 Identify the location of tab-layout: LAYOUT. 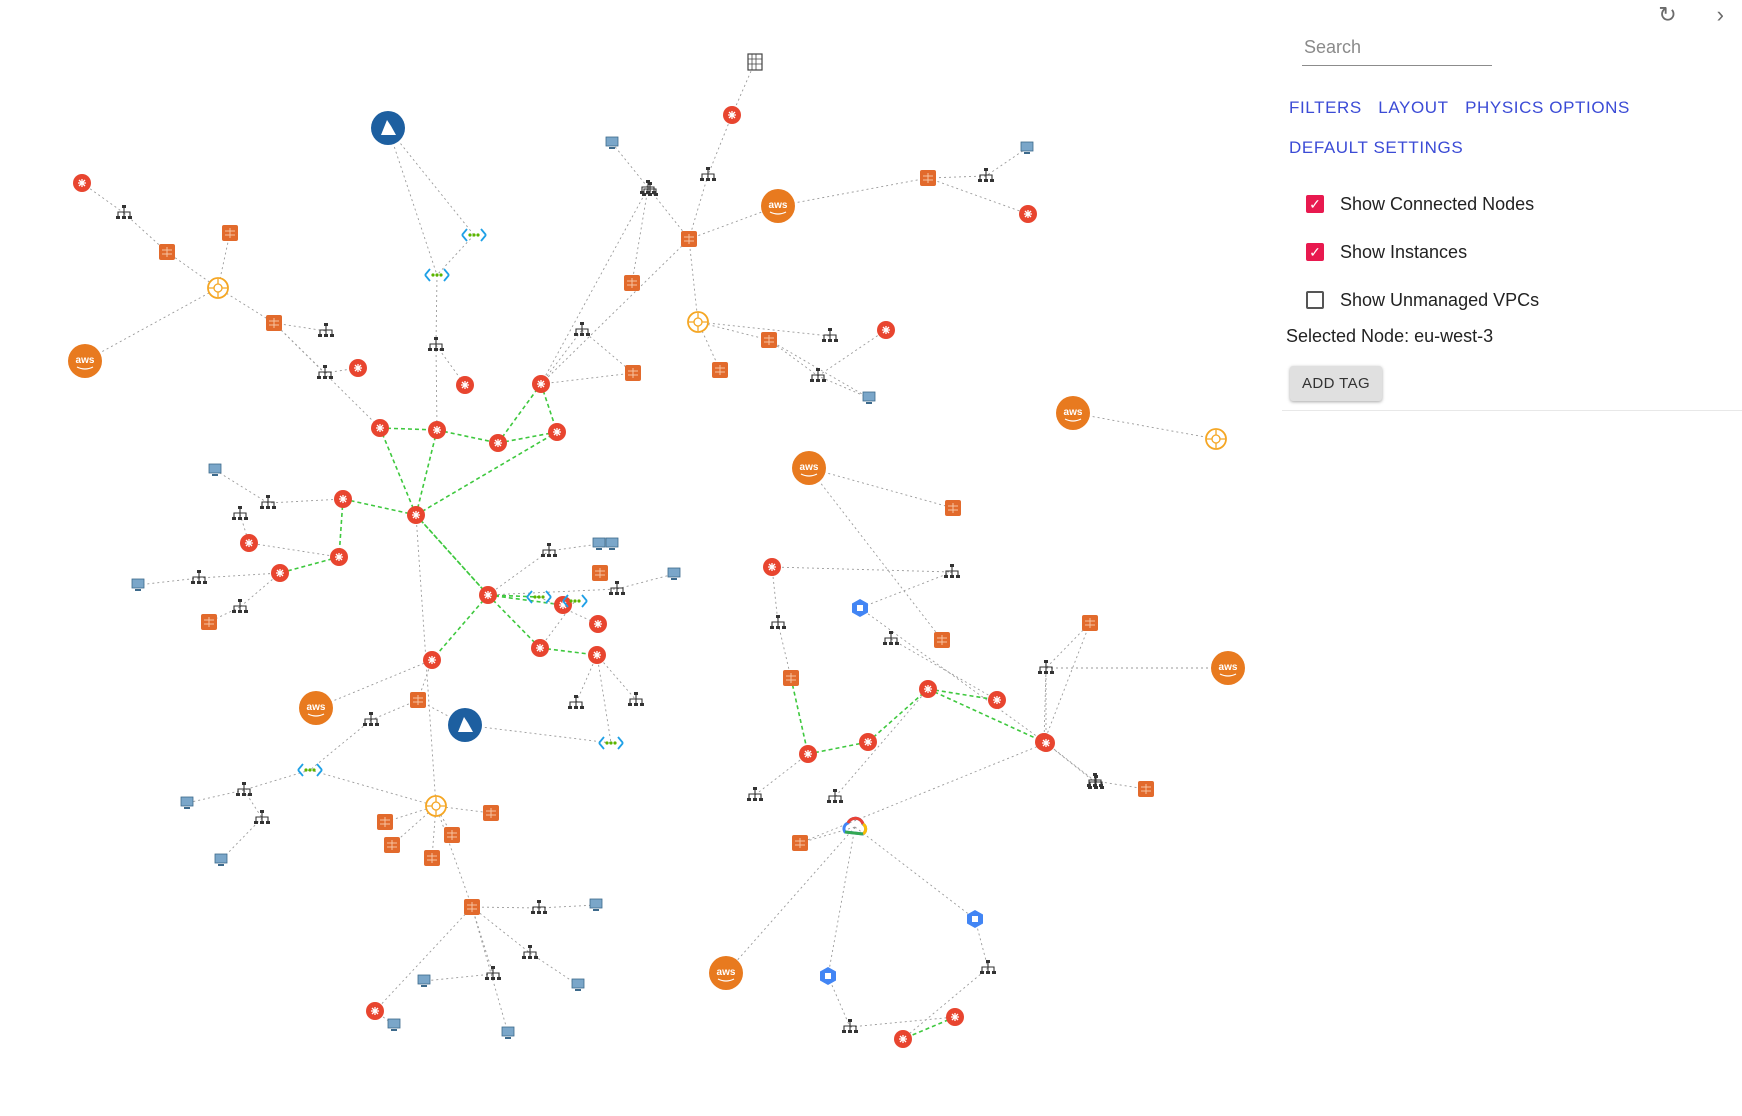
(1413, 108).